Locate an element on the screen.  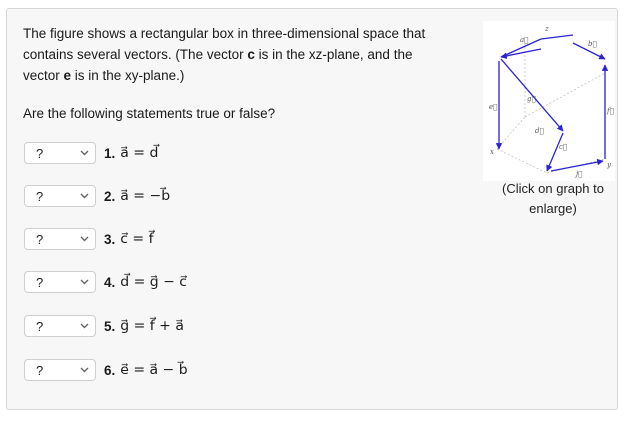
vector-c is located at coordinates (555, 152).